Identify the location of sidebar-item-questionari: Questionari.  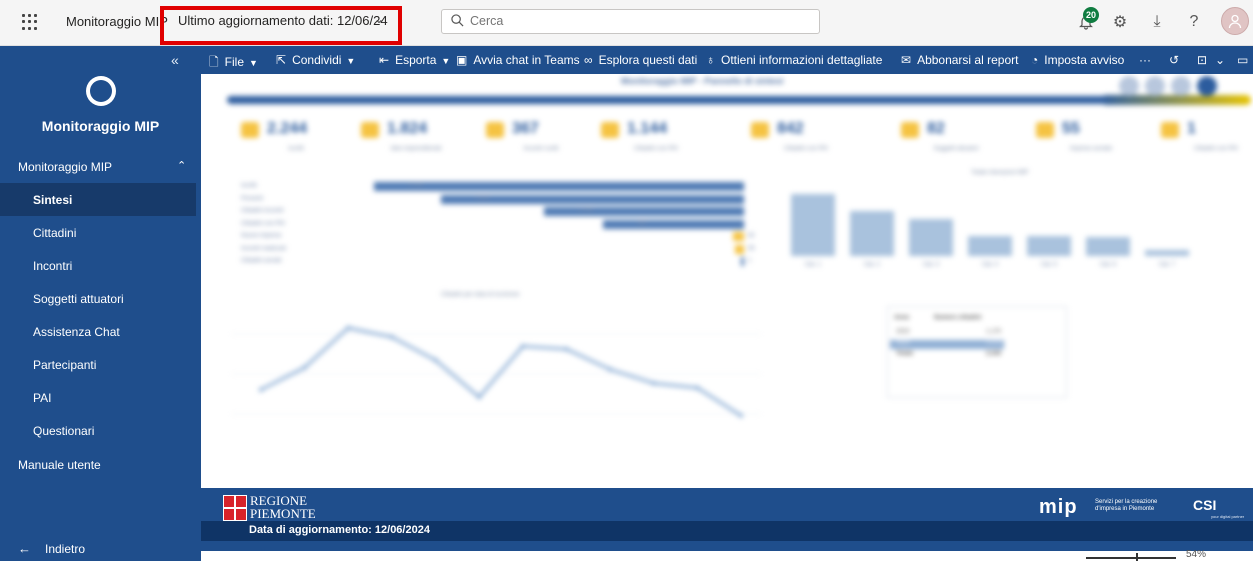
(98, 430).